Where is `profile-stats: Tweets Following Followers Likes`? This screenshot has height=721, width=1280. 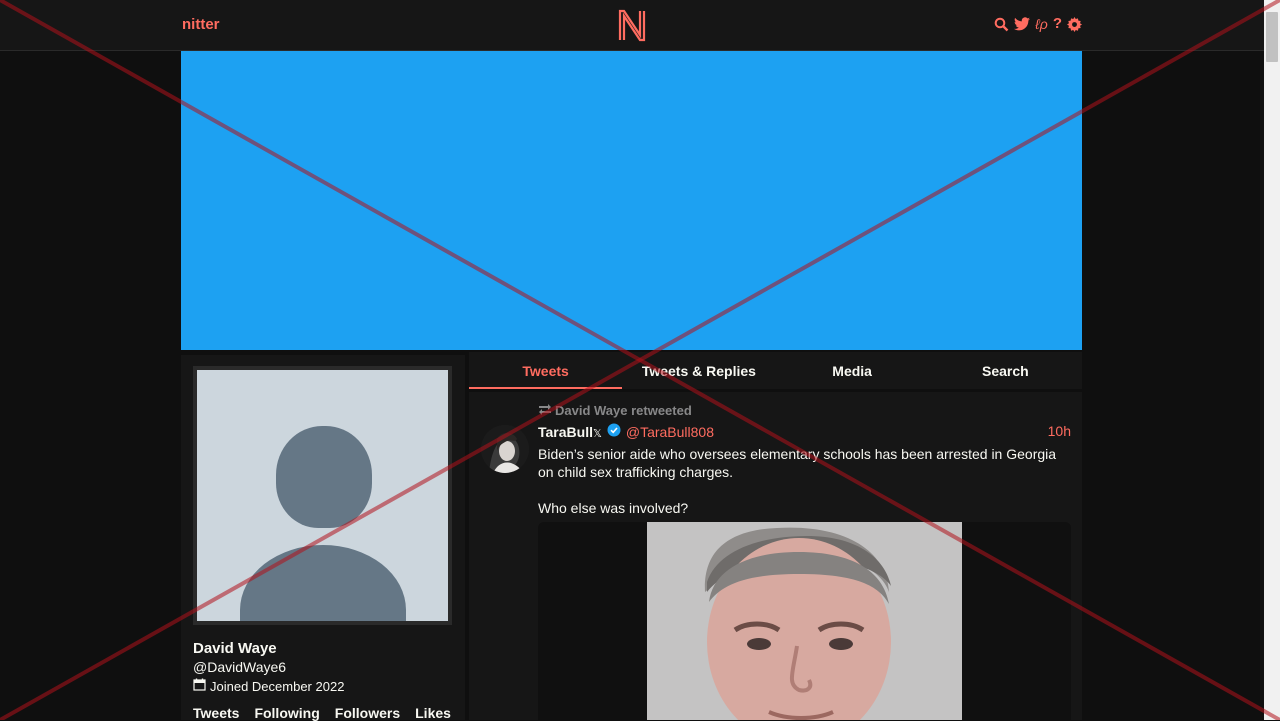 profile-stats: Tweets Following Followers Likes is located at coordinates (322, 713).